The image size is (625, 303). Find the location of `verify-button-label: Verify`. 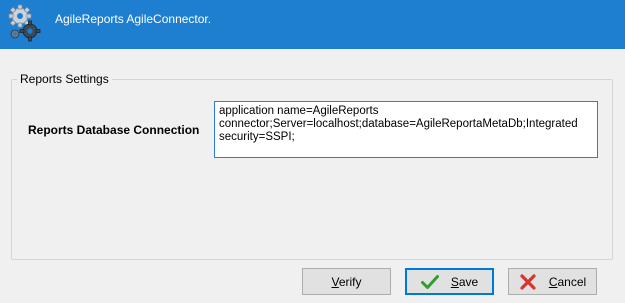

verify-button-label: Verify is located at coordinates (346, 281).